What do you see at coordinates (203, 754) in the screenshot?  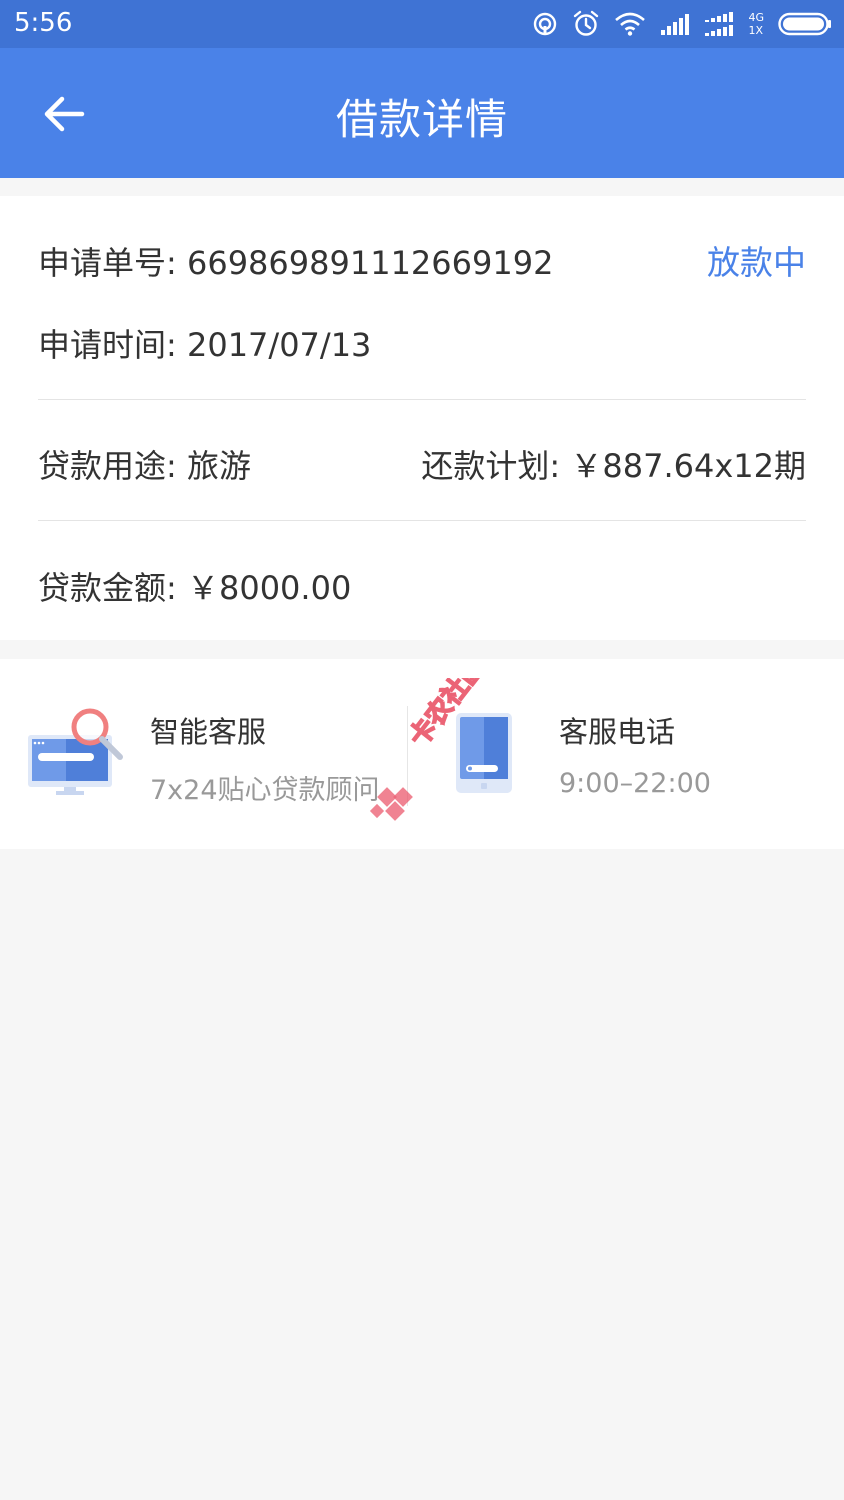 I see `smart-service-entry: 智能客服 7x24贴心贷款顾问` at bounding box center [203, 754].